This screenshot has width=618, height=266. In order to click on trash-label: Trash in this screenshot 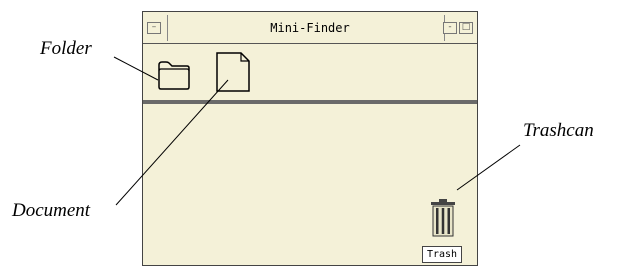, I will do `click(442, 254)`.